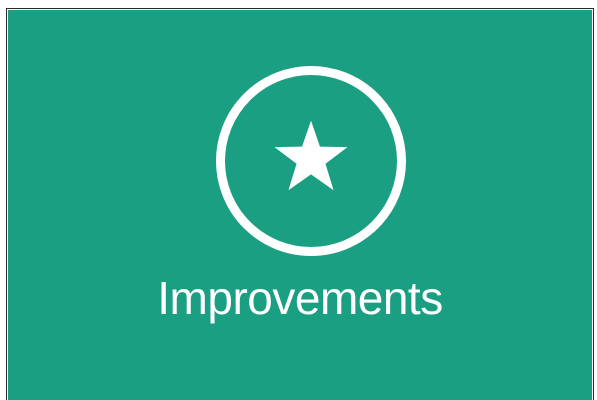  Describe the element at coordinates (300, 298) in the screenshot. I see `tile-label: Improvements` at that location.